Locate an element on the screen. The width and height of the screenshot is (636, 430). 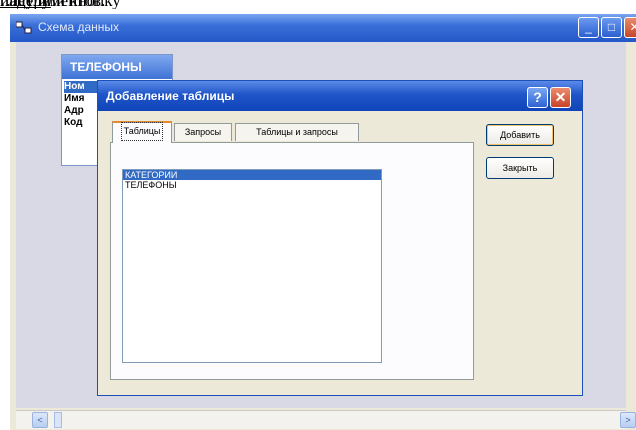
minimize-button: _ is located at coordinates (588, 27).